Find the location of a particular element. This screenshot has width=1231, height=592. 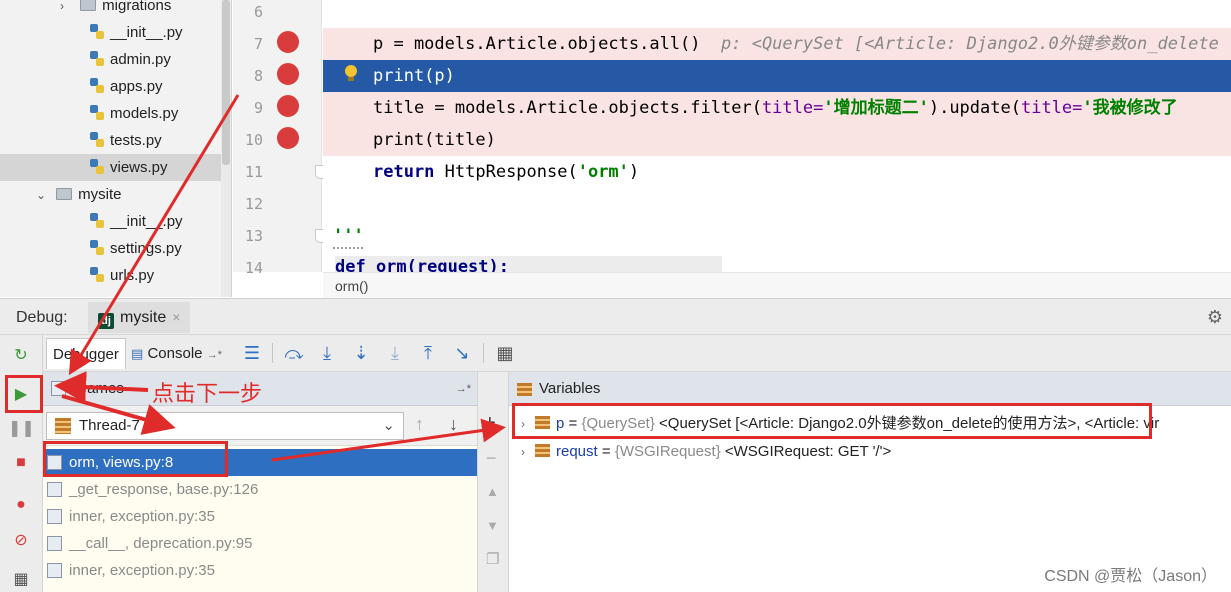

tree-scrollbar is located at coordinates (226, 148).